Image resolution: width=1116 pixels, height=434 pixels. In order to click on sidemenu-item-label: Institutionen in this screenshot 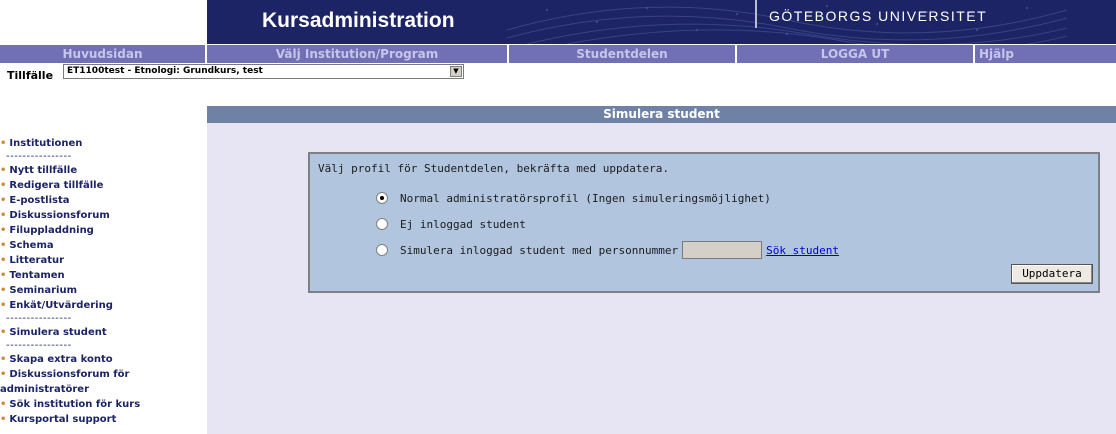, I will do `click(46, 143)`.